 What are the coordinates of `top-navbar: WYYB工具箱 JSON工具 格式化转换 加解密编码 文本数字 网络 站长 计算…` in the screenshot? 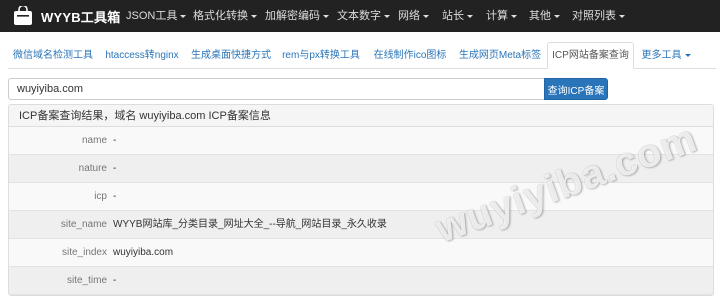 It's located at (360, 16).